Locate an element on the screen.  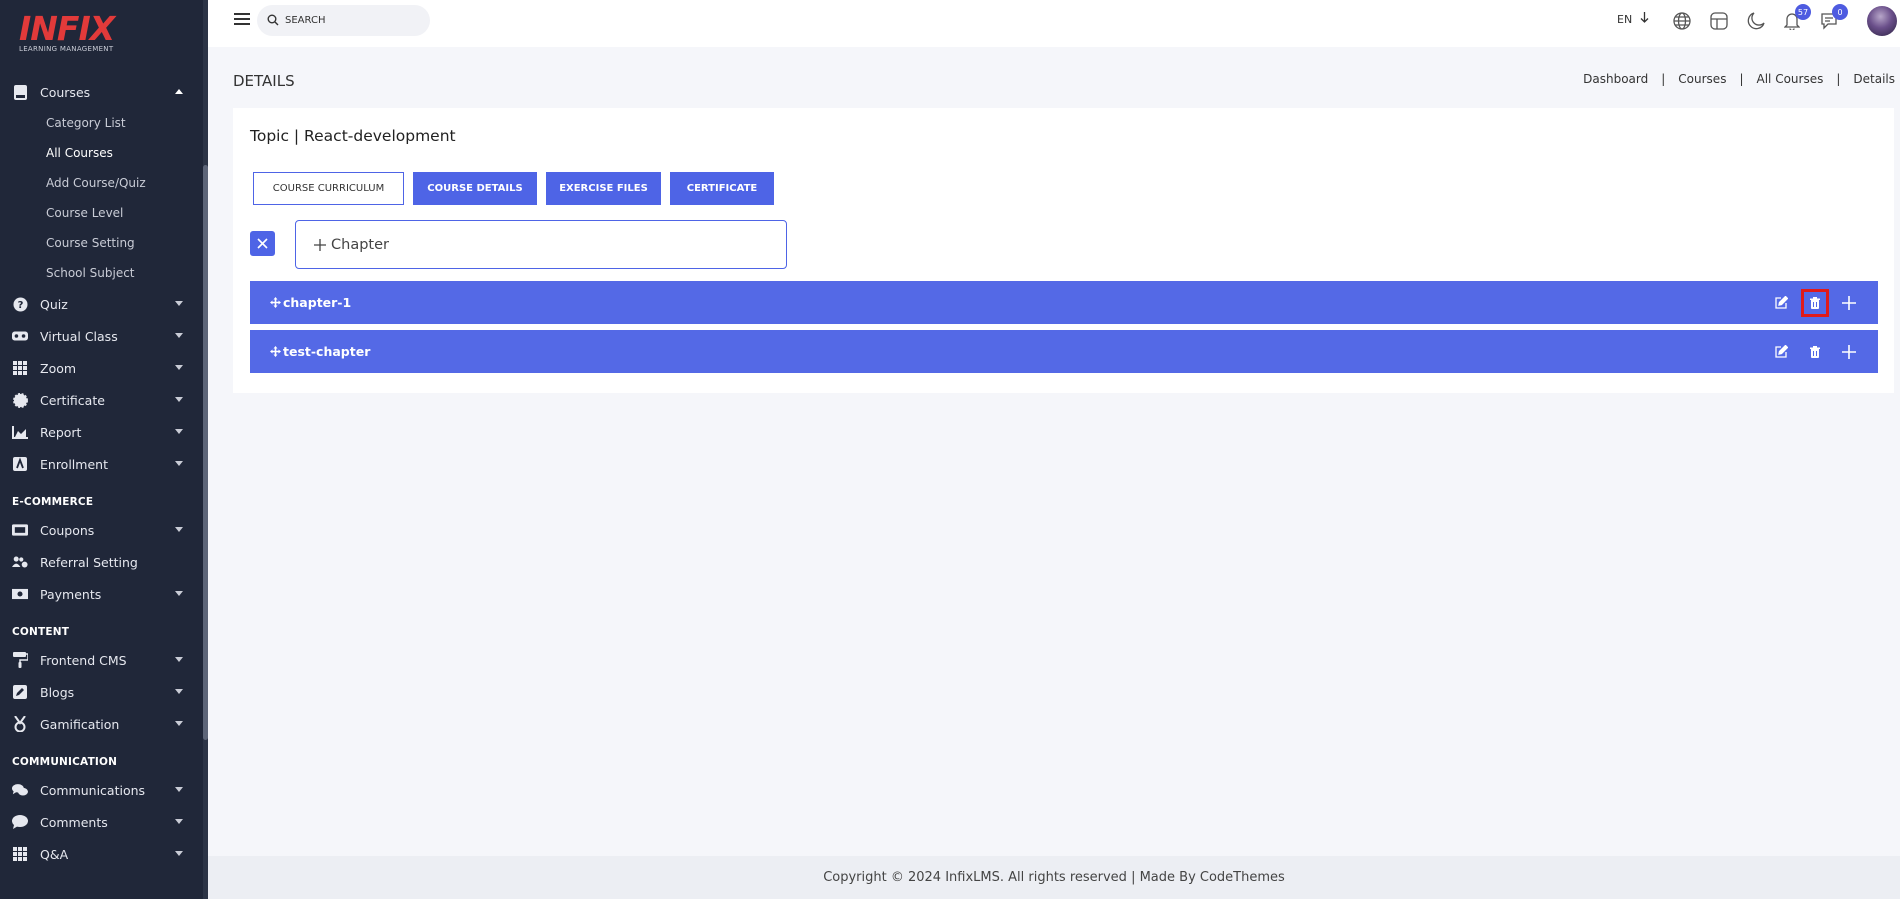
add-chapter-label: Chapter is located at coordinates (360, 244).